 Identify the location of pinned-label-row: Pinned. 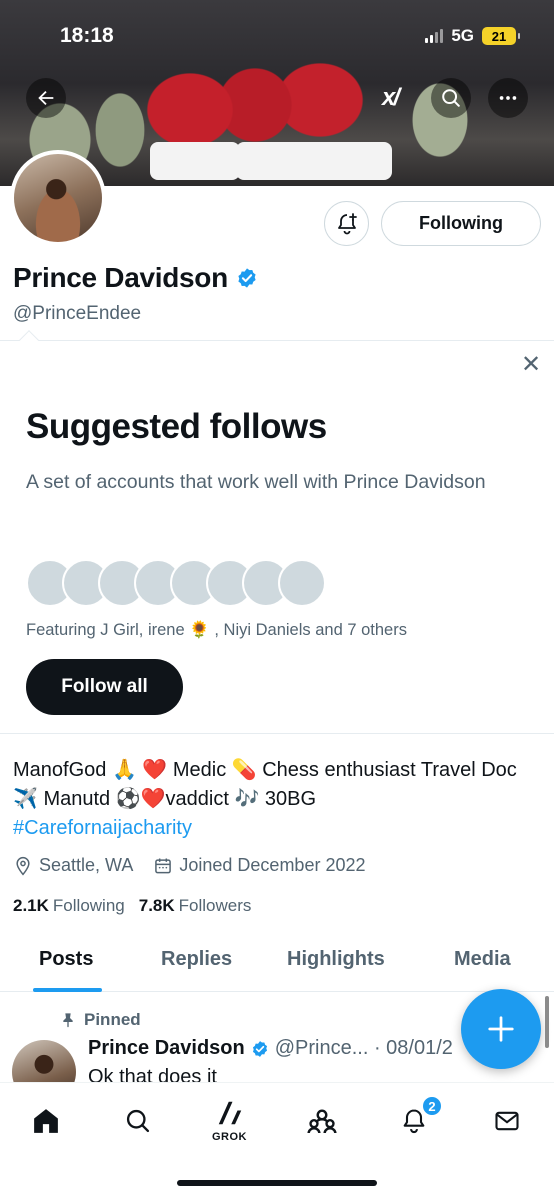
(100, 1020).